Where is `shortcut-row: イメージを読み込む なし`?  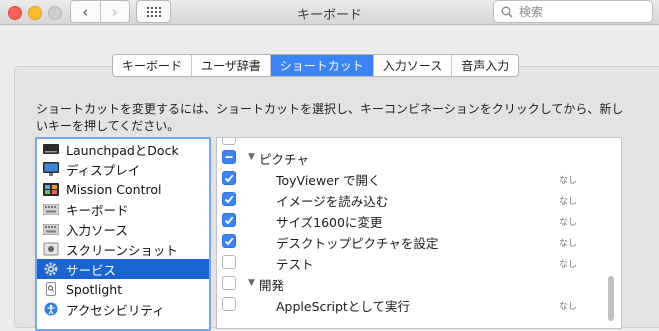 shortcut-row: イメージを読み込む なし is located at coordinates (419, 199).